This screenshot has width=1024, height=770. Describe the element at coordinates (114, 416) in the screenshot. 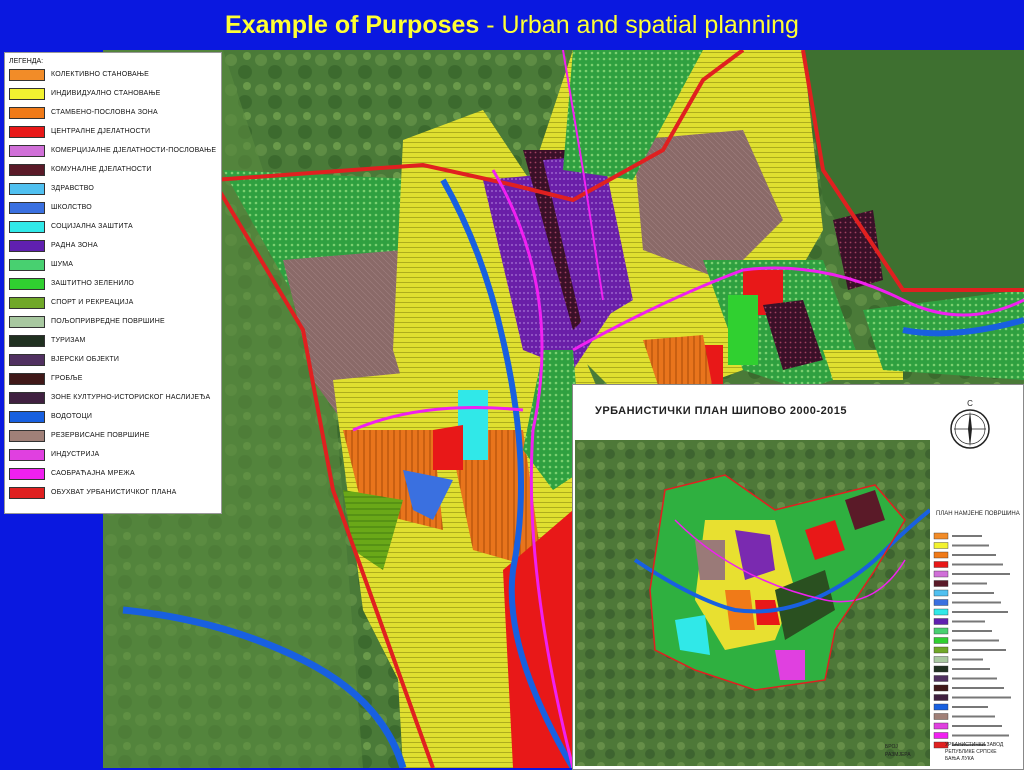

I see `legend-item: ВОДОТОЦИ` at that location.